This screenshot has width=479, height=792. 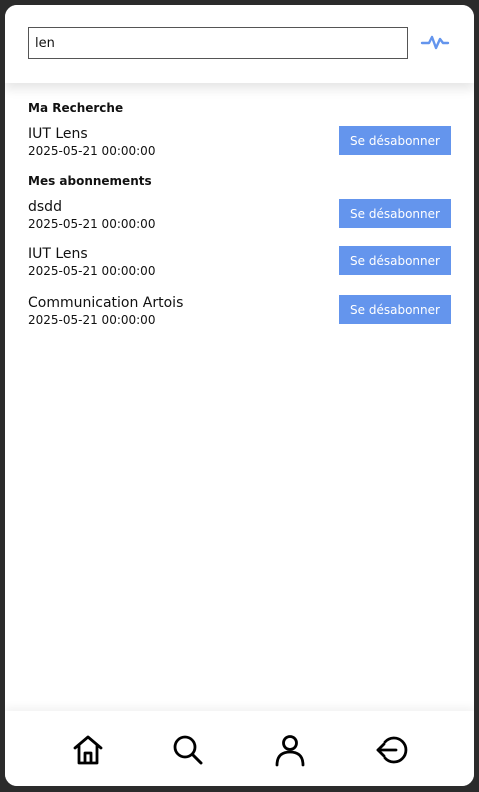 I want to click on pulse-icon, so click(x=435, y=42).